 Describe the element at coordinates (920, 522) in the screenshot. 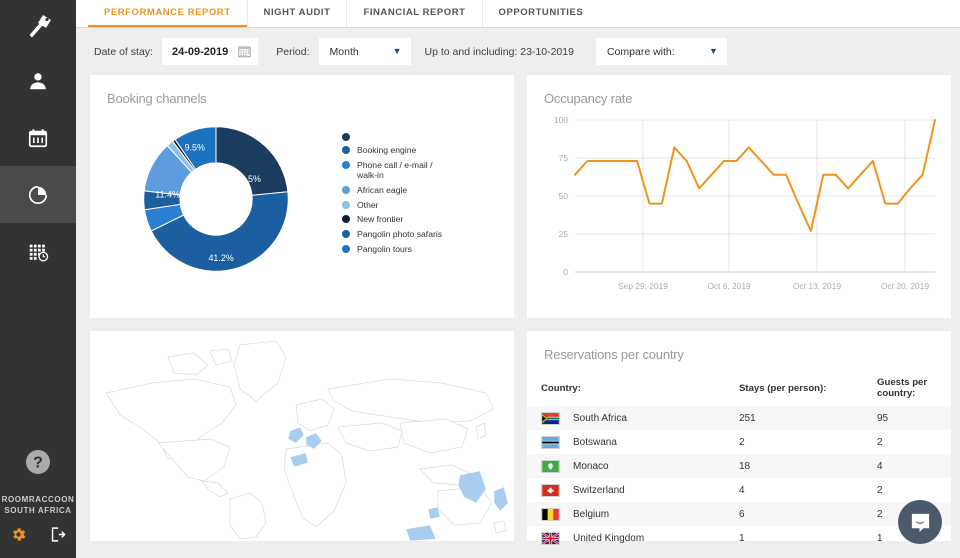

I see `intercom-chat-button` at that location.